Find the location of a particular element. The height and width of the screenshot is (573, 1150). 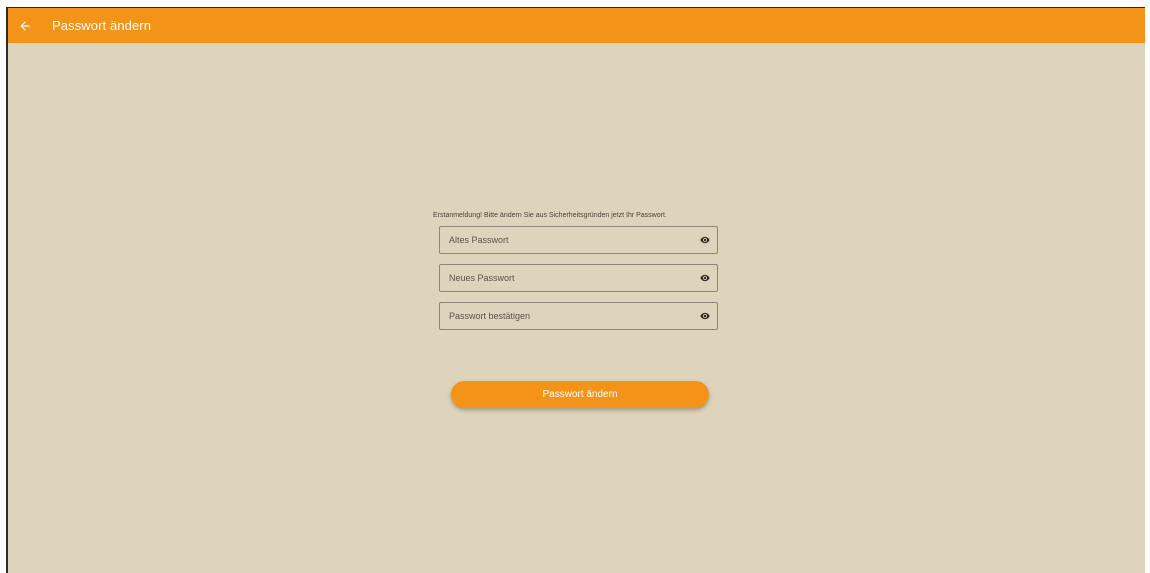

confirm-password-field is located at coordinates (578, 316).